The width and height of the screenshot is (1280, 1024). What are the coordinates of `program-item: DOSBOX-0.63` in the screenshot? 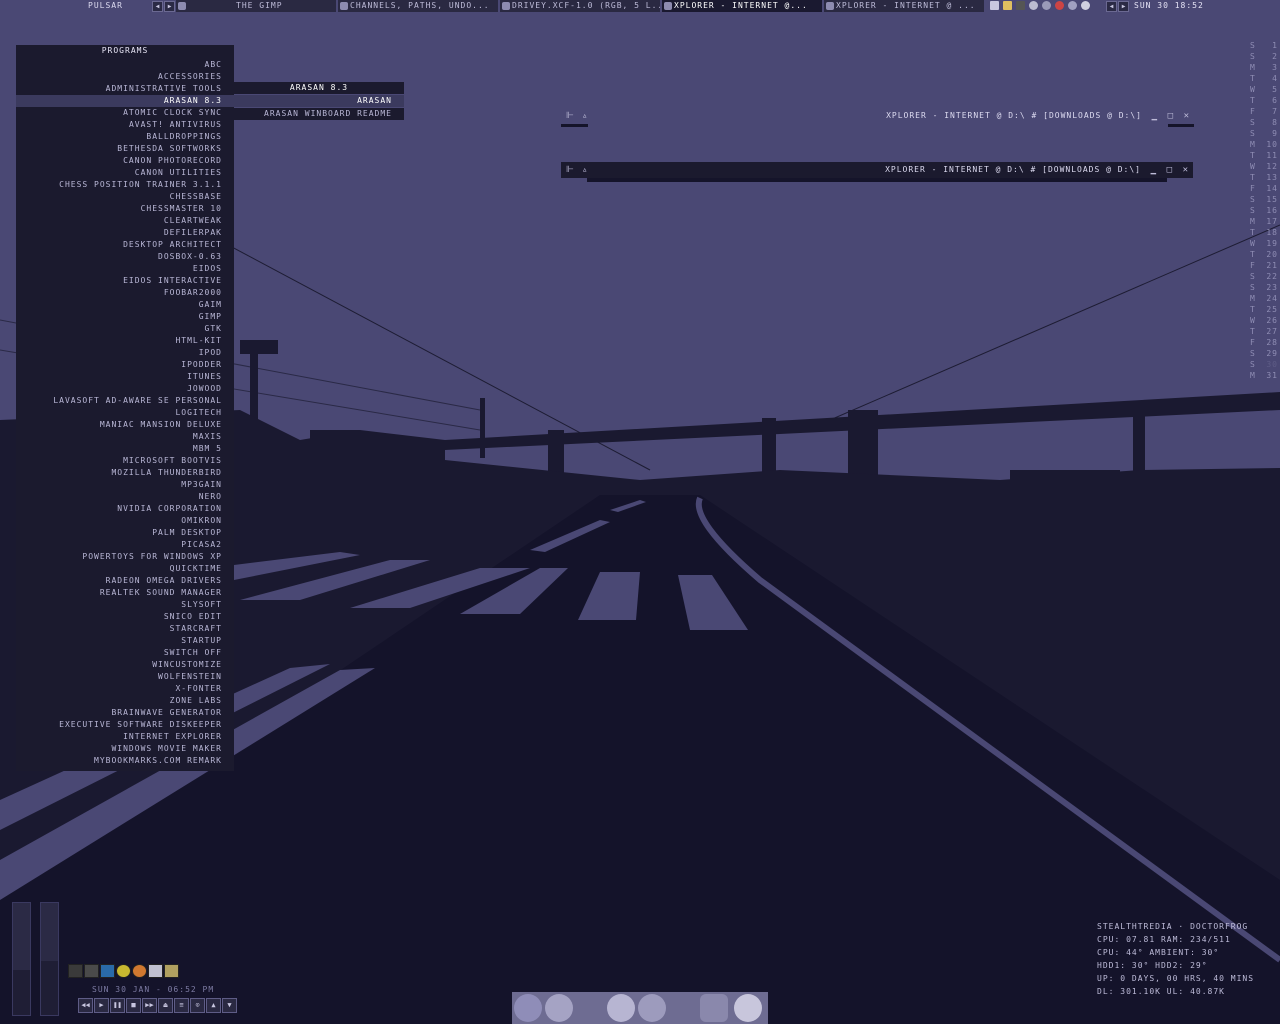 It's located at (125, 257).